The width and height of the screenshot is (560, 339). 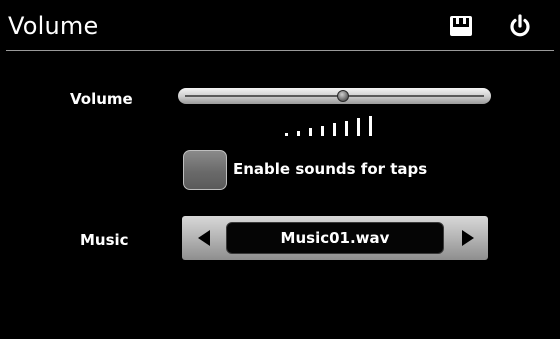 I want to click on page-title: Volume, so click(x=53, y=26).